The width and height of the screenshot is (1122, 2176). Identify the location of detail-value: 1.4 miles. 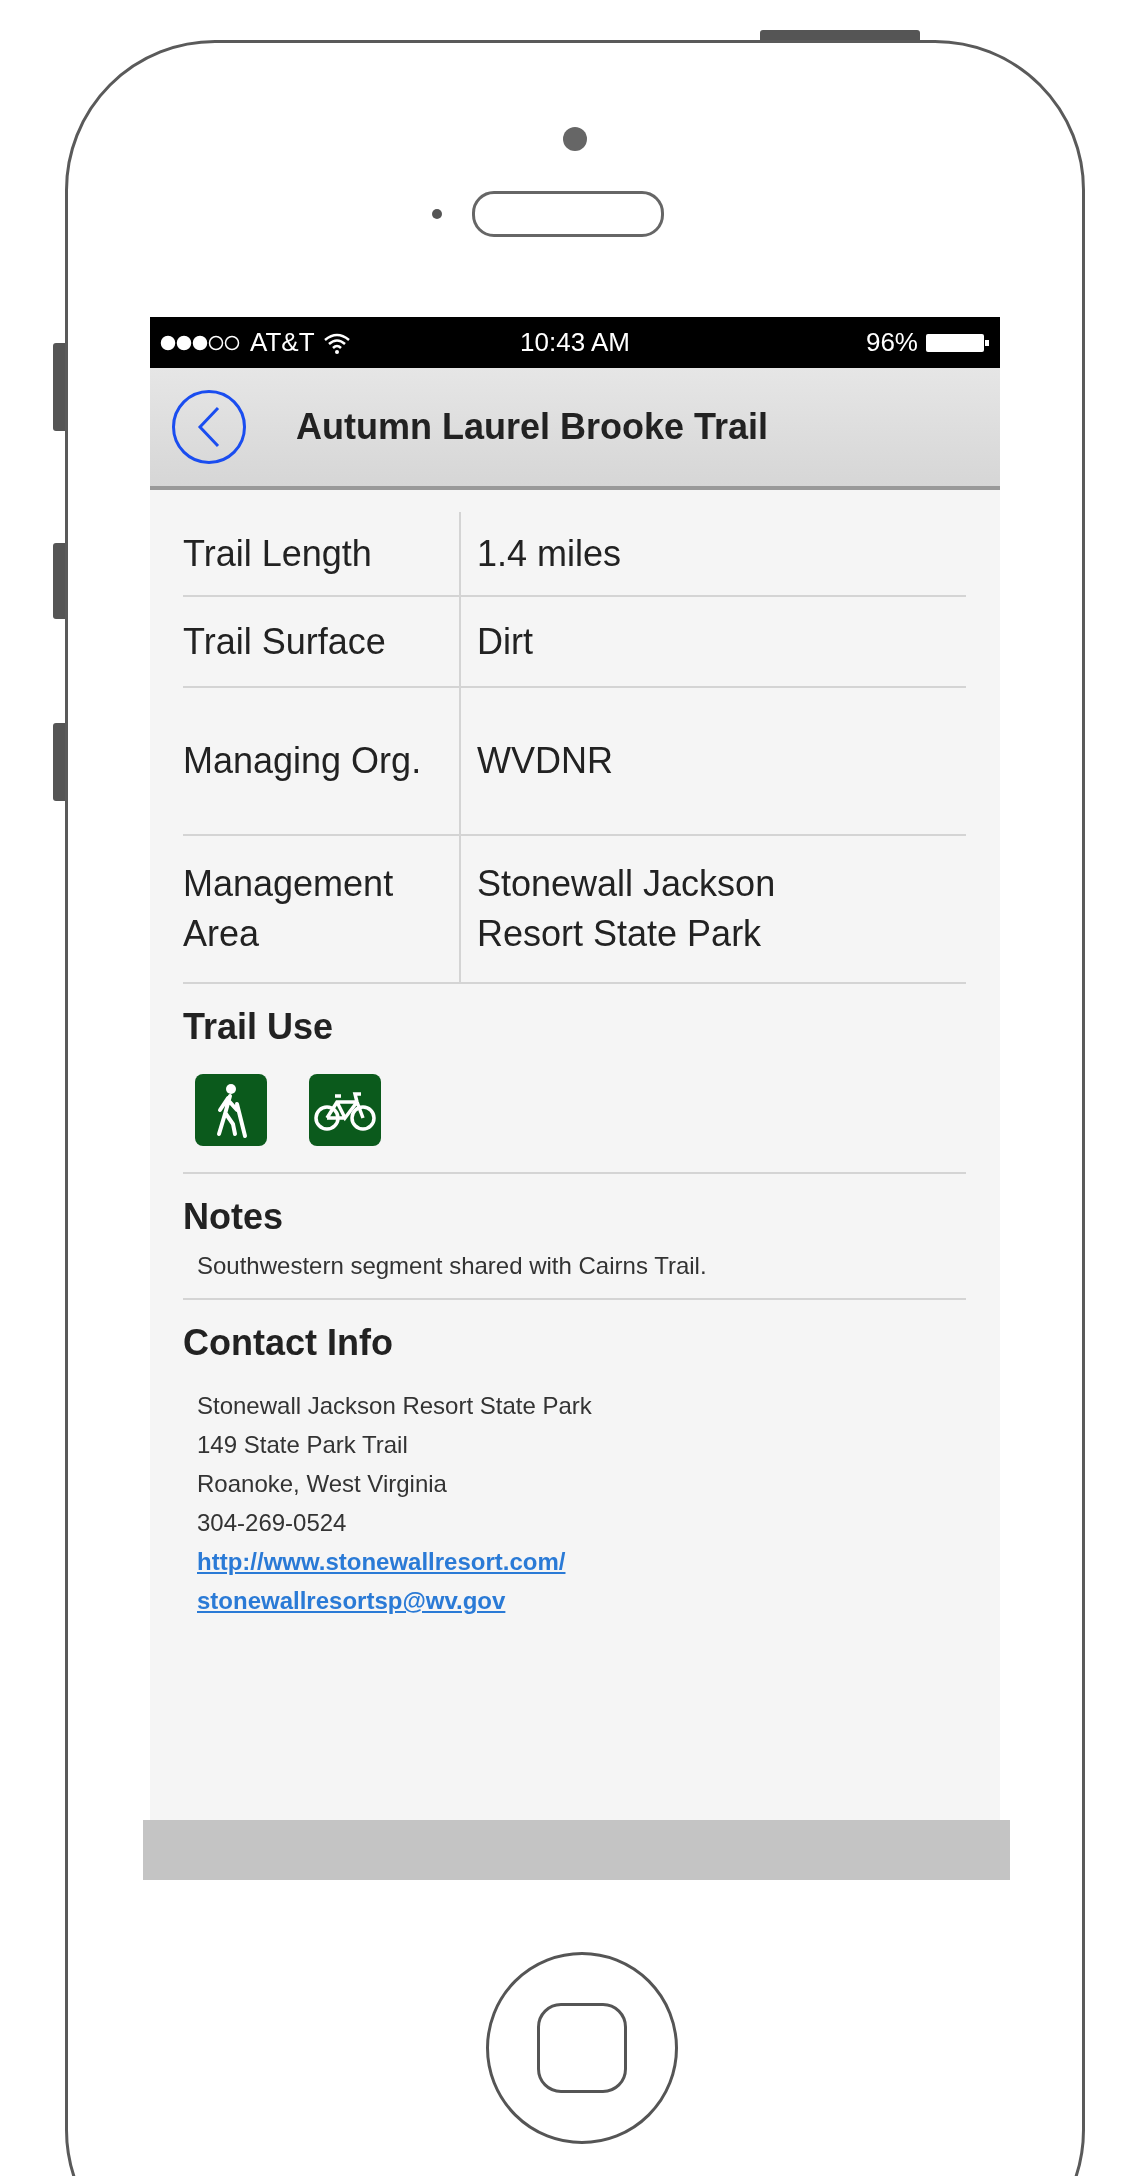
(549, 553).